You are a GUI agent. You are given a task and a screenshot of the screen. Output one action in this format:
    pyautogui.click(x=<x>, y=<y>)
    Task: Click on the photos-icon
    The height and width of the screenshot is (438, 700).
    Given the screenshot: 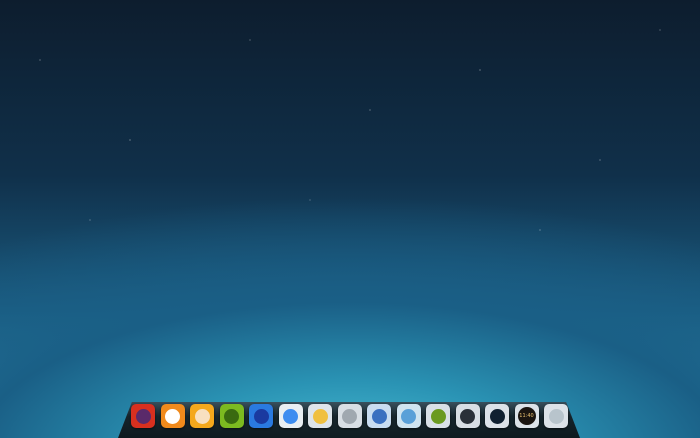 What is the action you would take?
    pyautogui.click(x=202, y=416)
    